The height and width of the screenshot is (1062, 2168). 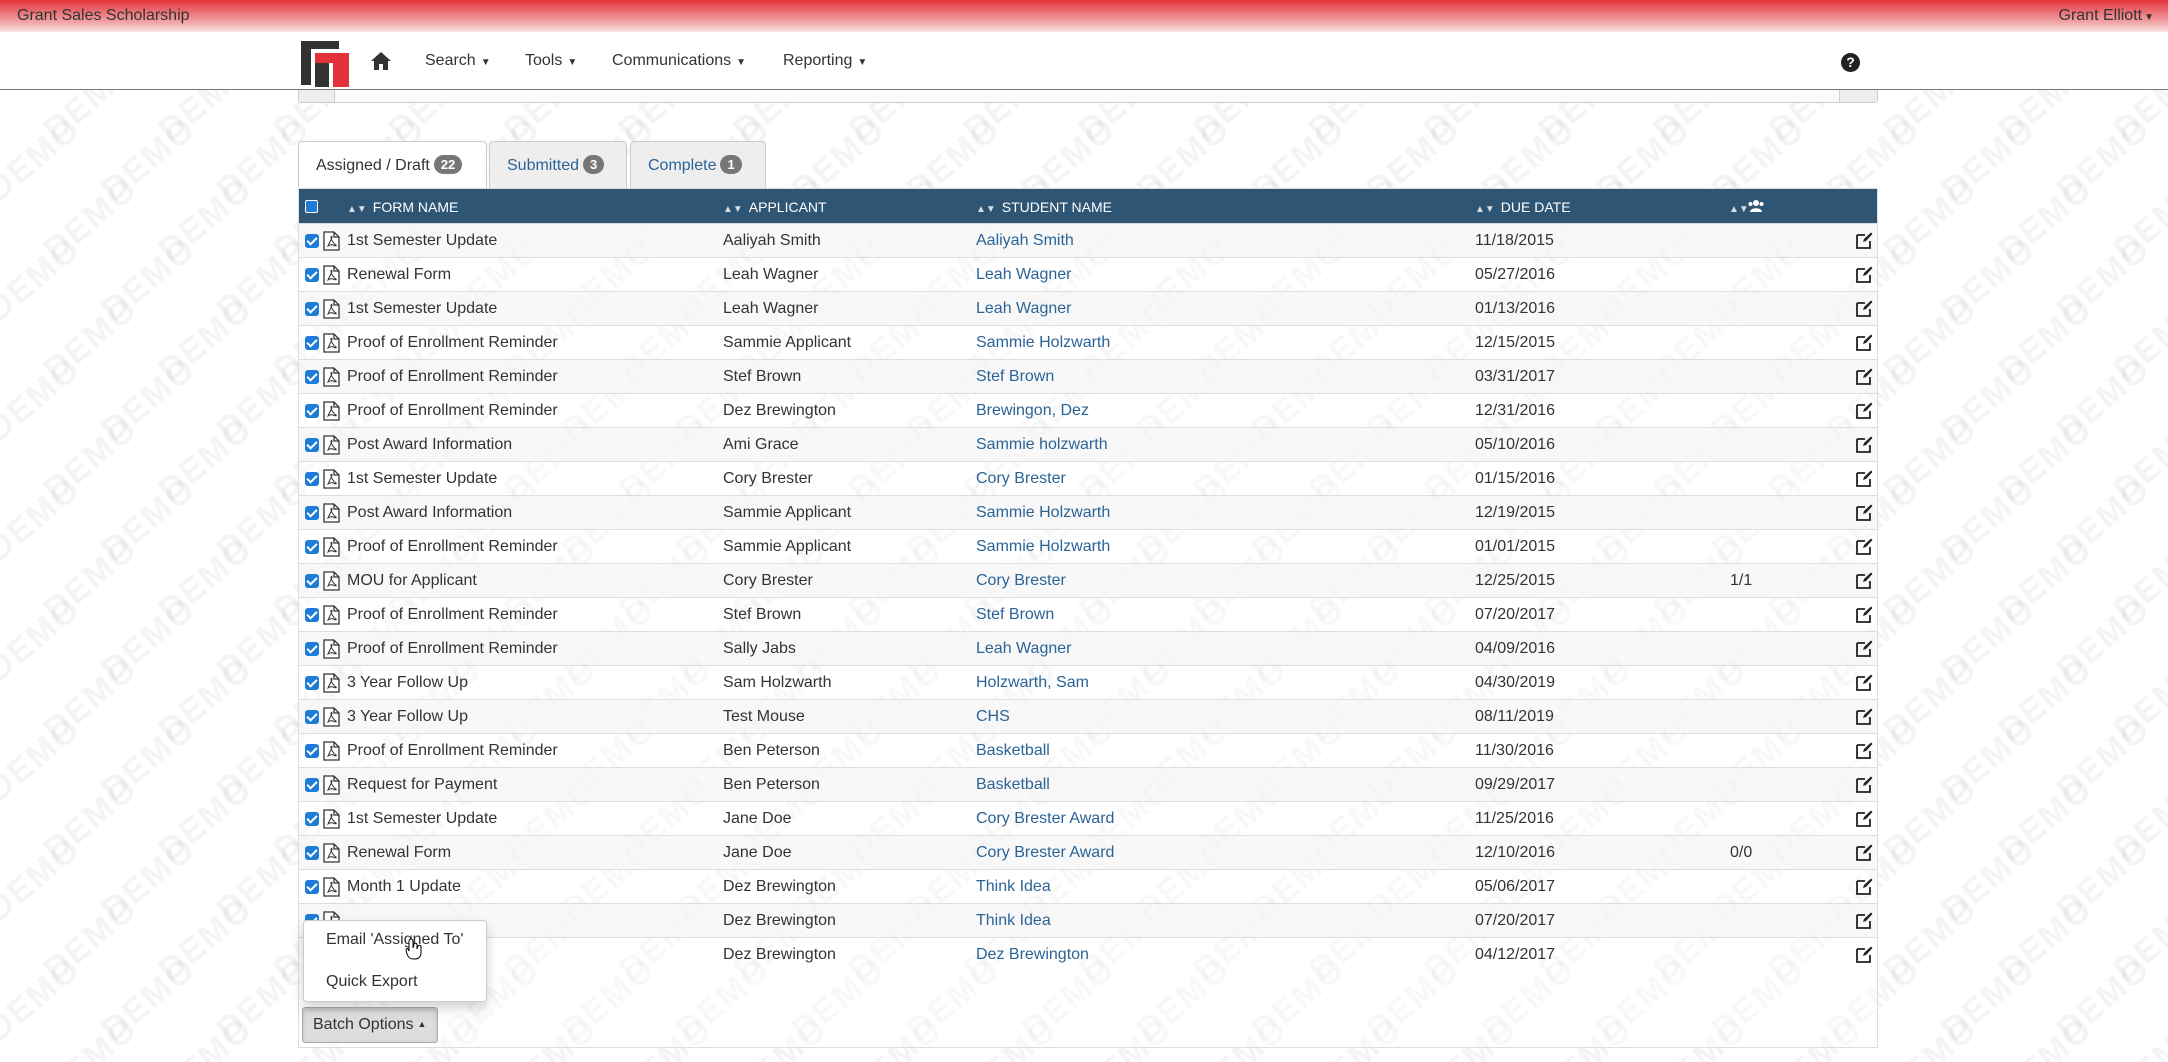 What do you see at coordinates (698, 164) in the screenshot?
I see `tab-complete: Complete 1` at bounding box center [698, 164].